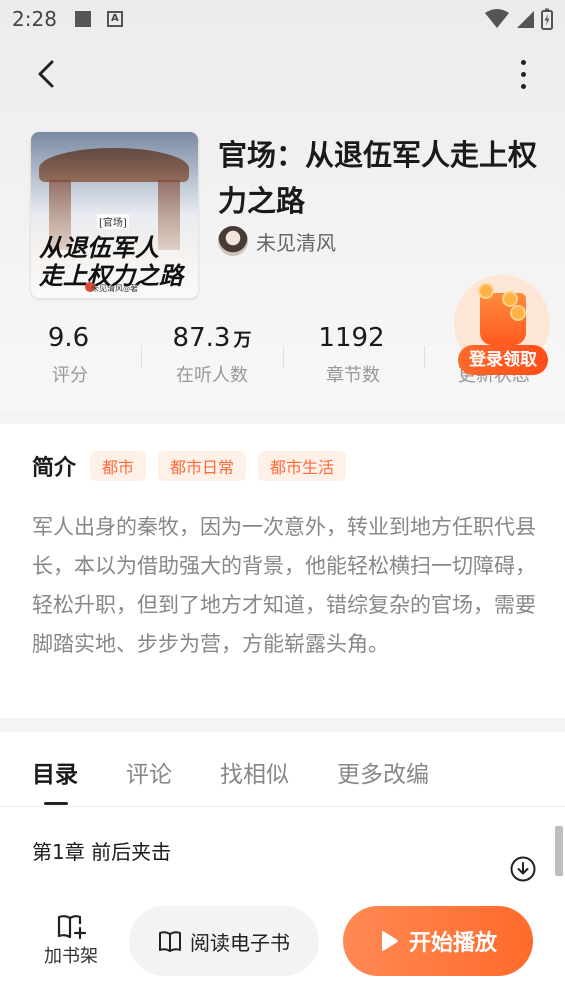 This screenshot has width=565, height=1004. I want to click on stat-value: 9.6, so click(68, 338).